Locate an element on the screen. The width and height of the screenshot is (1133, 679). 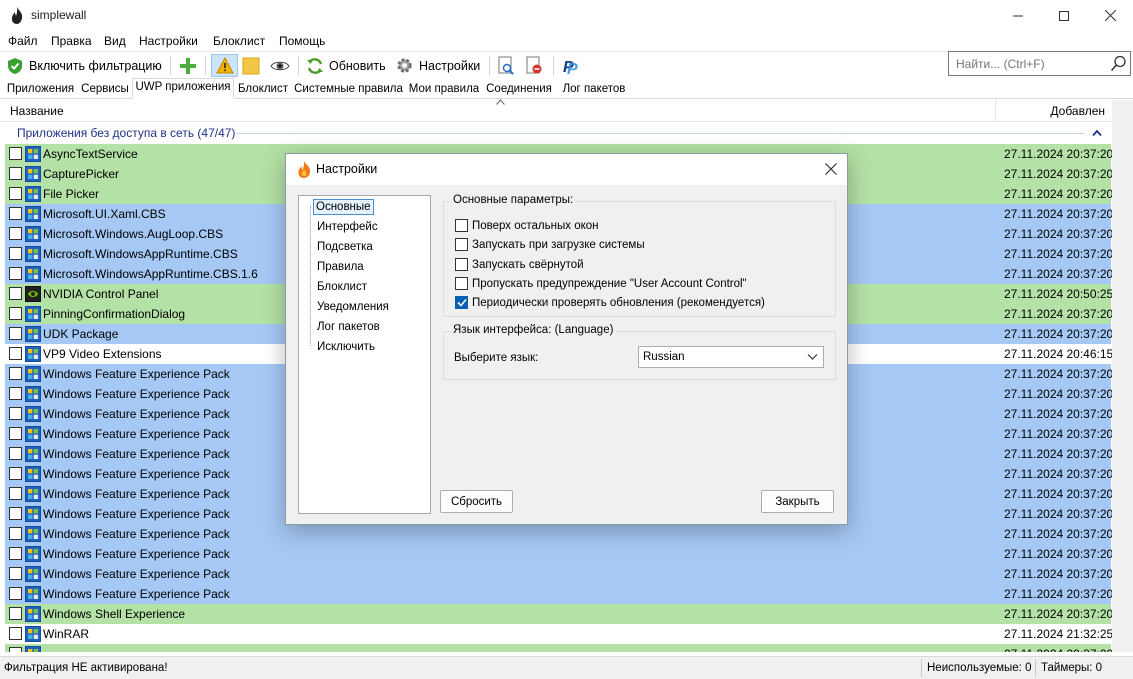
warning-toggle-button is located at coordinates (224, 65).